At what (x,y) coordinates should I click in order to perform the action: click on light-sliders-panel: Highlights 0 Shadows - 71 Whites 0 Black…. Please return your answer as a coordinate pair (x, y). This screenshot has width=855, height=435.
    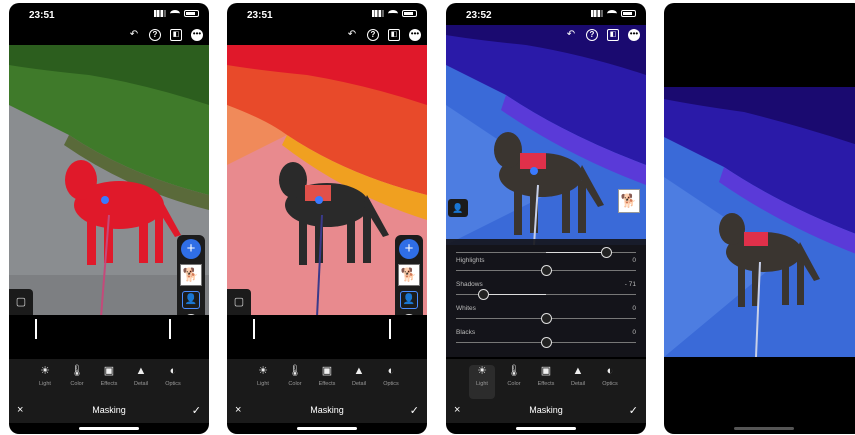
    Looking at the image, I should click on (546, 298).